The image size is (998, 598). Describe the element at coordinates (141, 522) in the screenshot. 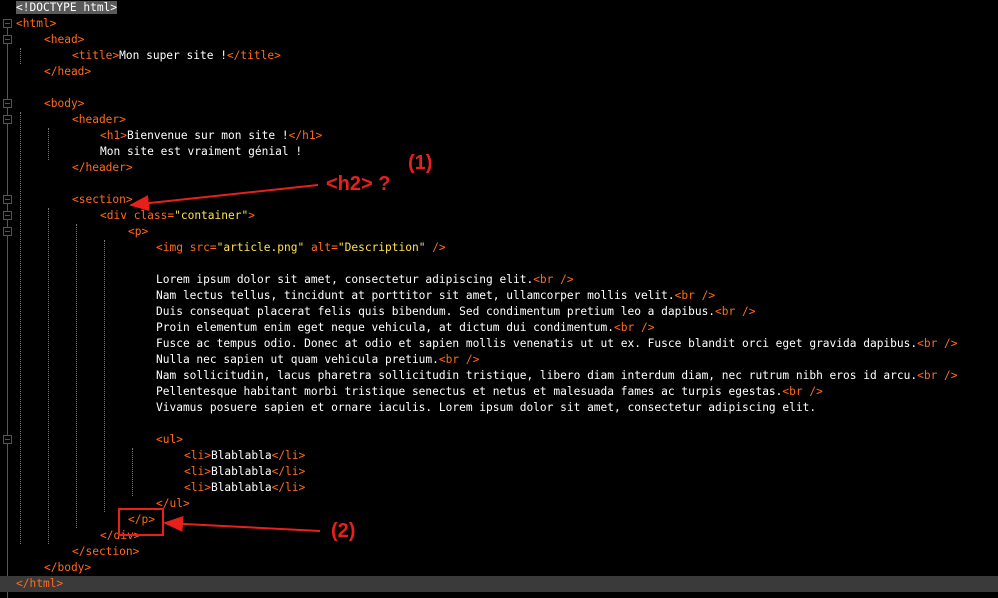

I see `highlight-box-closing-p` at that location.